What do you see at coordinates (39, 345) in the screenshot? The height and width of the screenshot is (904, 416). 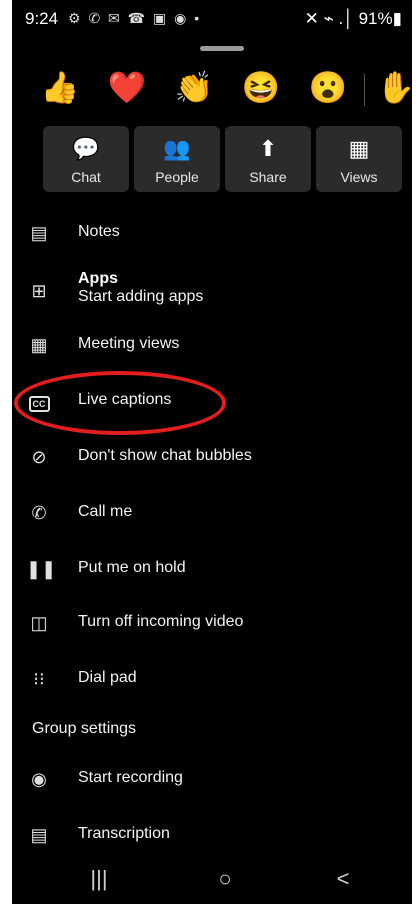 I see `grid-icon: ▦` at bounding box center [39, 345].